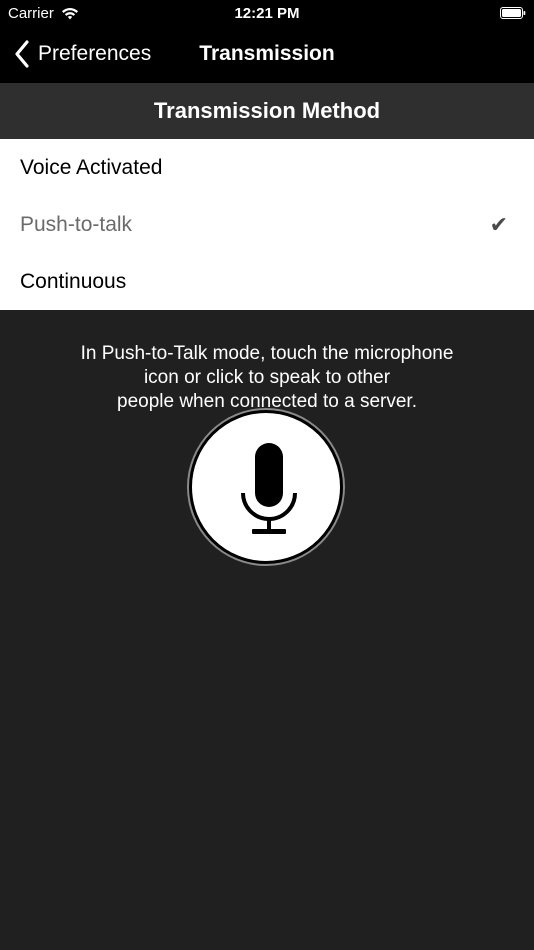 The height and width of the screenshot is (950, 534). What do you see at coordinates (76, 224) in the screenshot?
I see `option-label: Push-to-talk` at bounding box center [76, 224].